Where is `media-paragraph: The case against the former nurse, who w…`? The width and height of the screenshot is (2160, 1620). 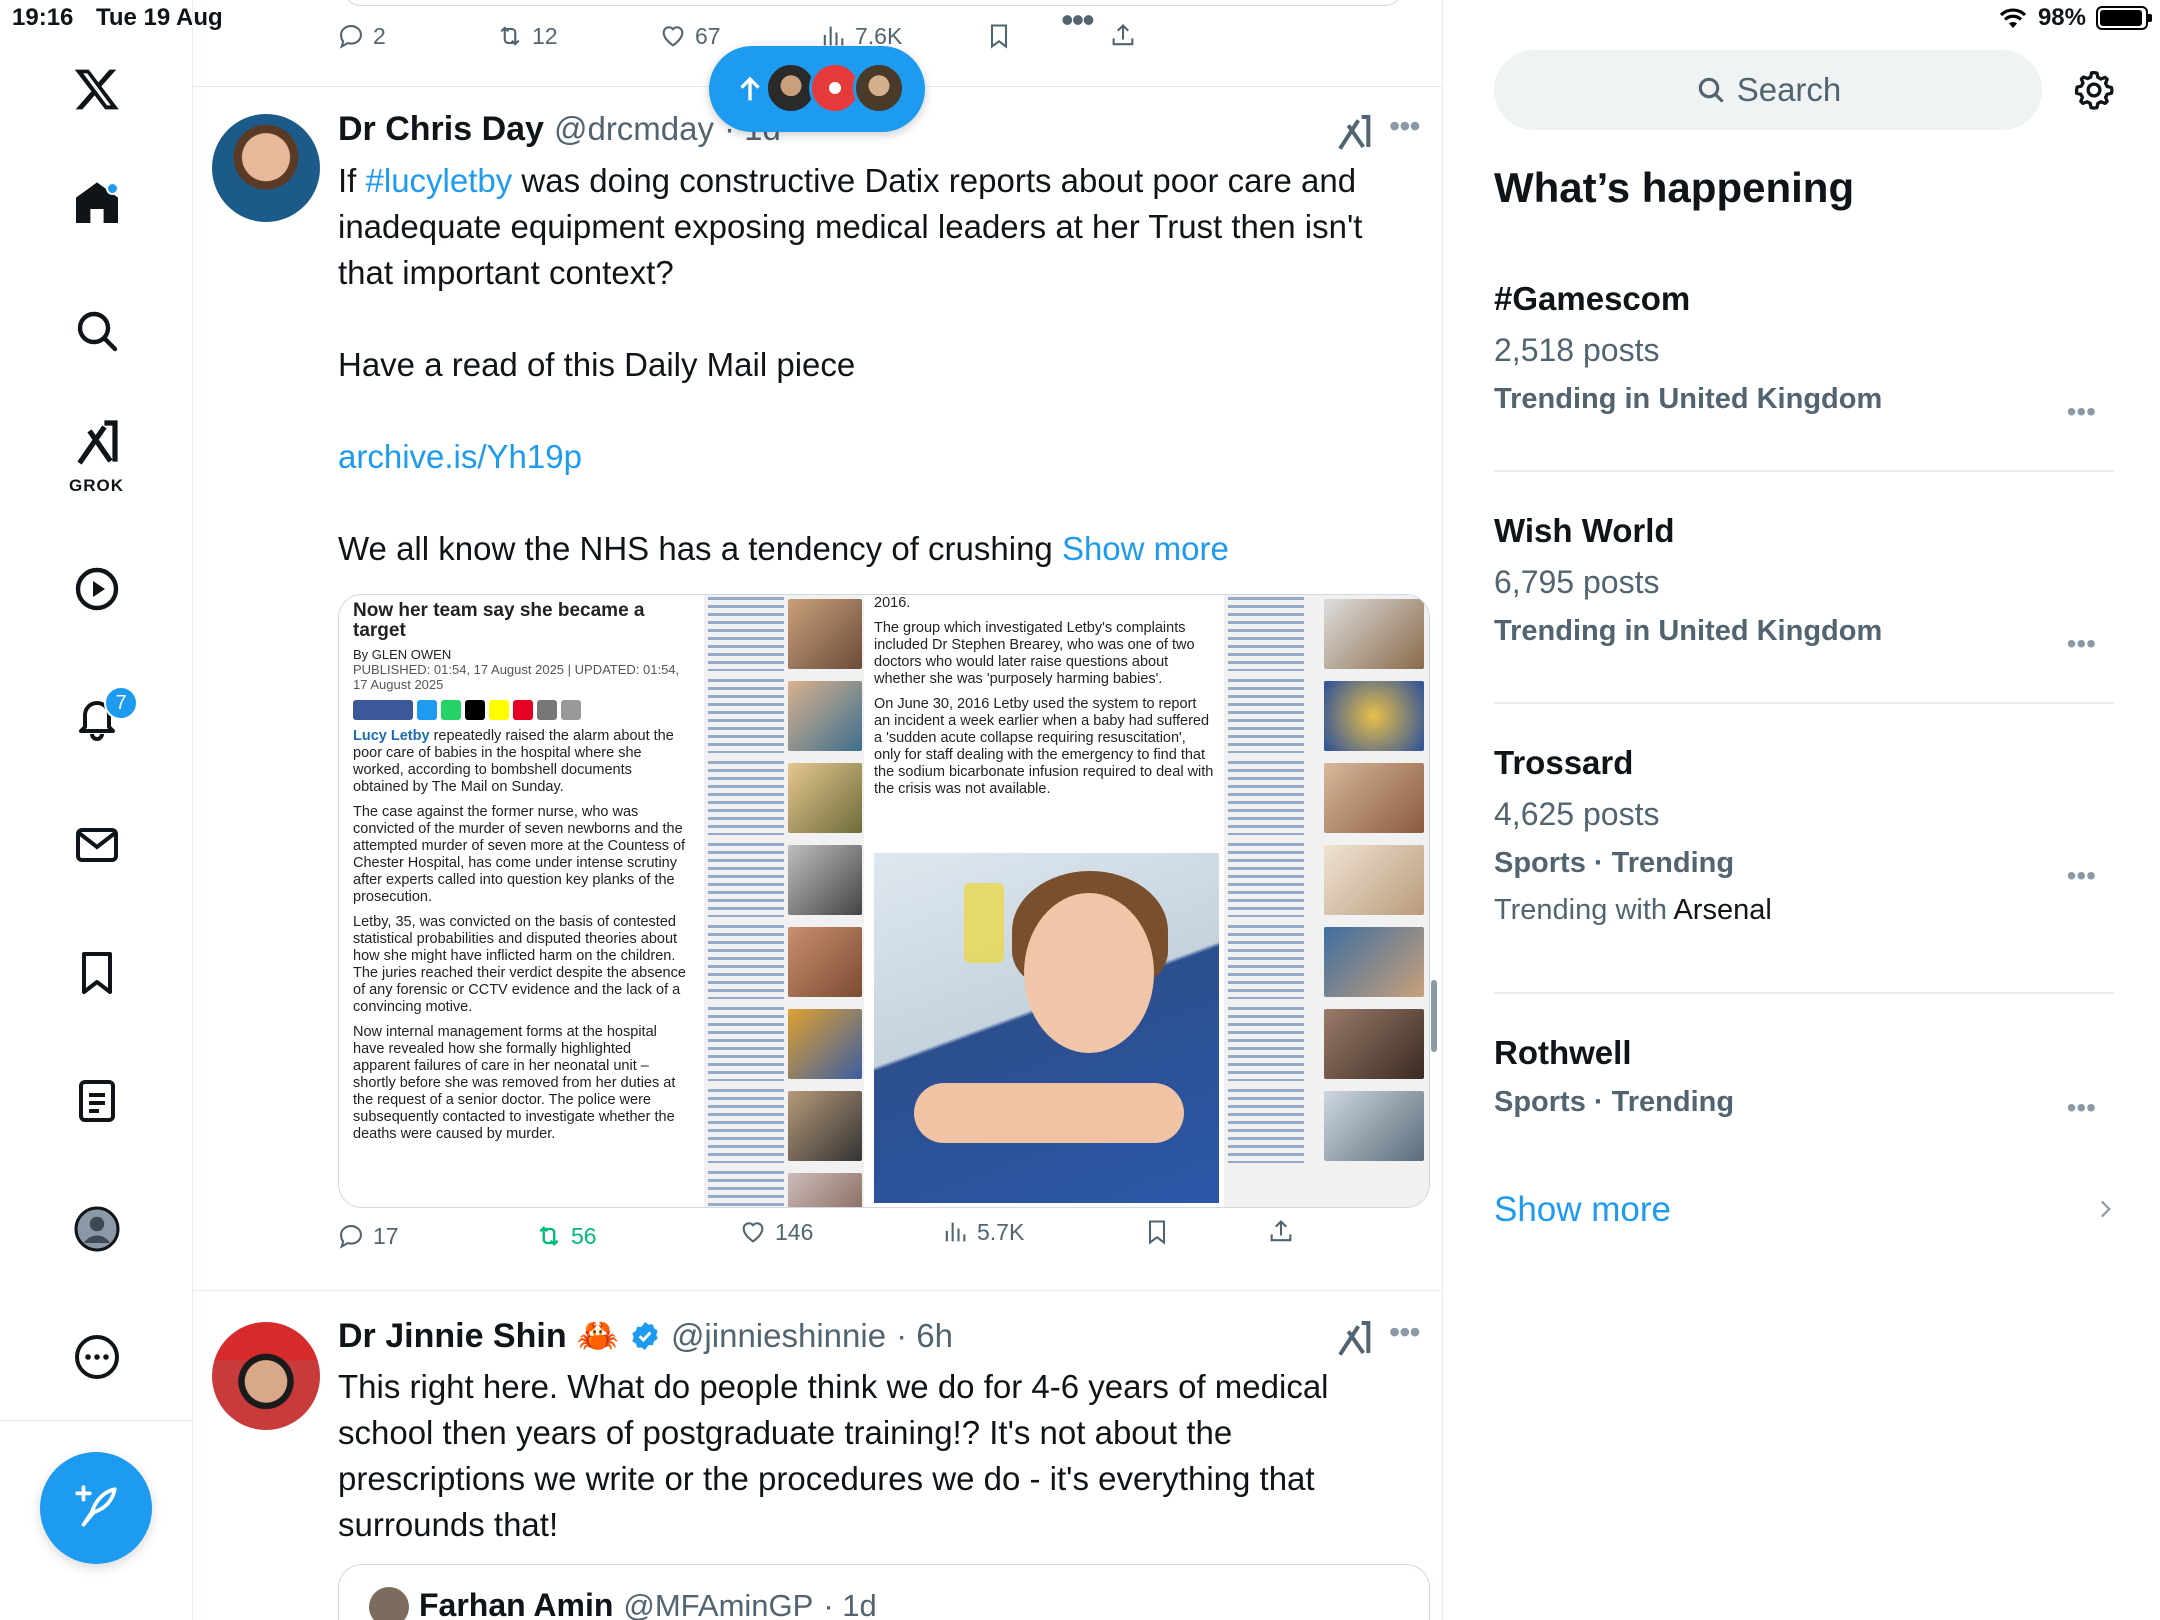 media-paragraph: The case against the former nurse, who w… is located at coordinates (519, 854).